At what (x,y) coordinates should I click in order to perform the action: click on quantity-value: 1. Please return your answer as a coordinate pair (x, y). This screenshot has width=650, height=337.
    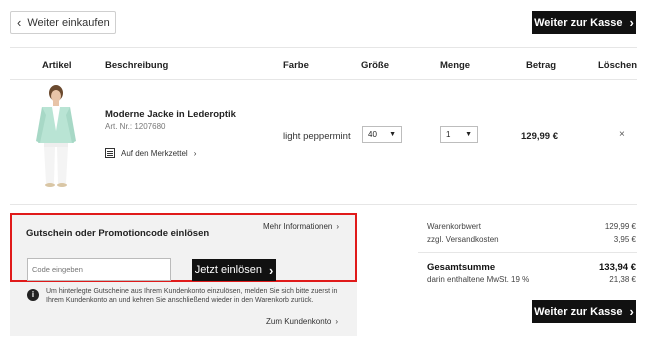
    Looking at the image, I should click on (448, 134).